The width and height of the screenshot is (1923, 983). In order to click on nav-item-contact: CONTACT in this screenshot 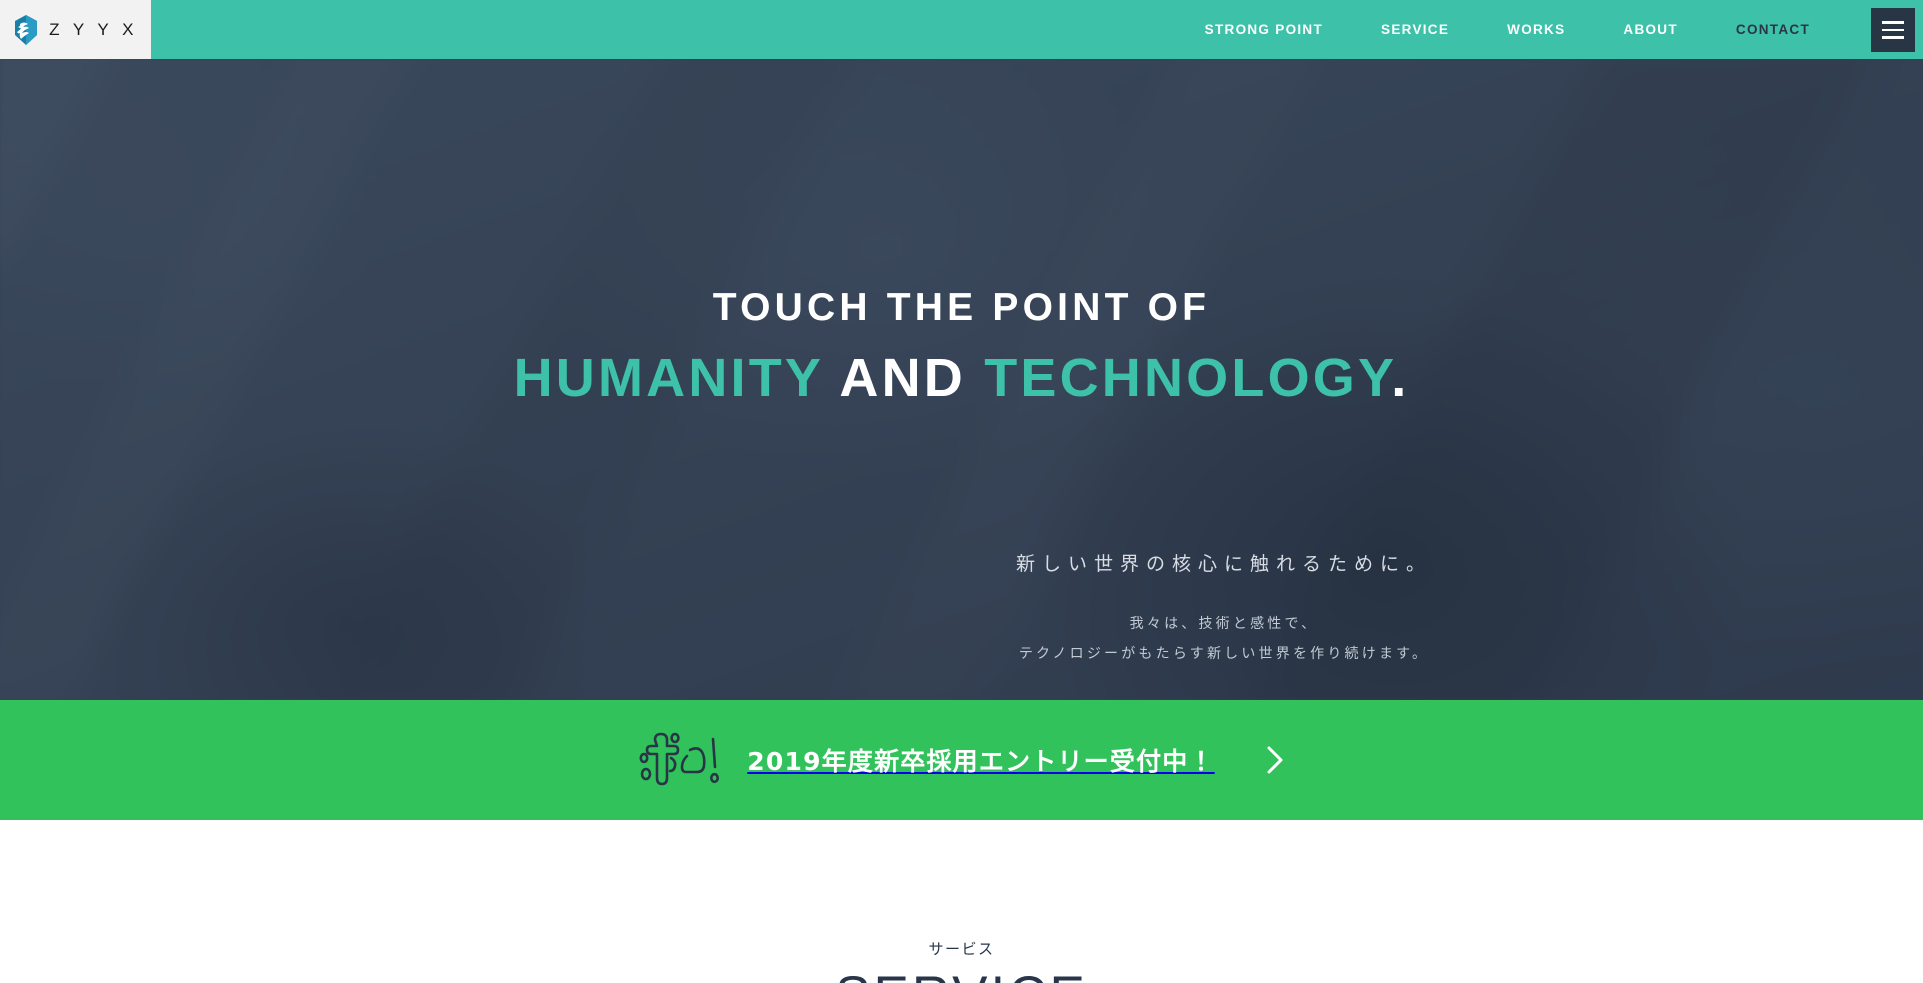, I will do `click(1773, 29)`.